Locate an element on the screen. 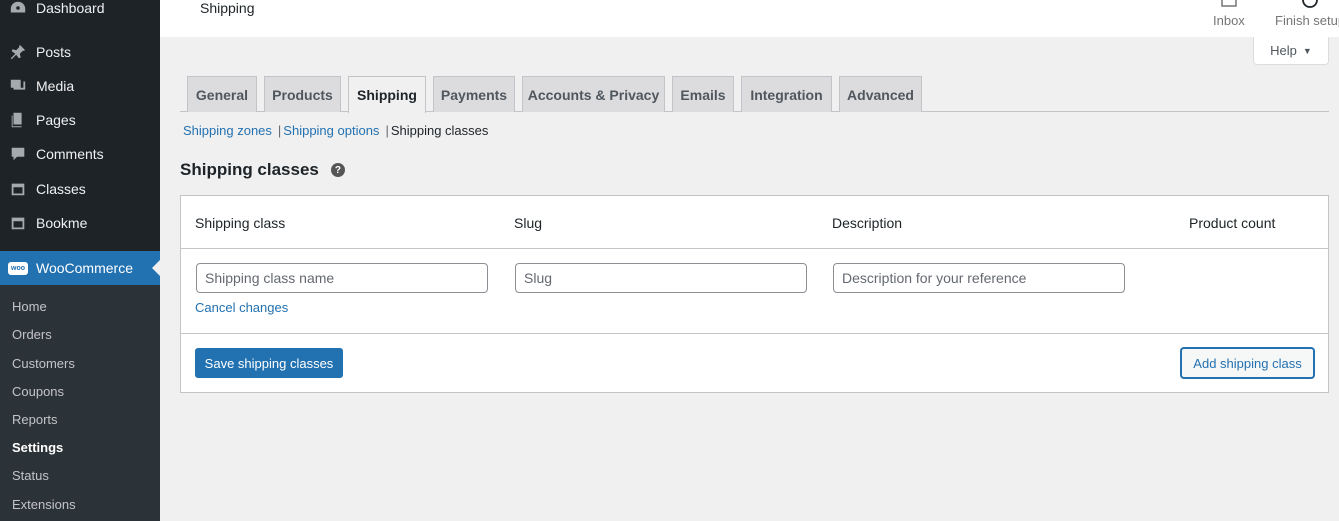 This screenshot has height=521, width=1339. help-label: Help is located at coordinates (1283, 50).